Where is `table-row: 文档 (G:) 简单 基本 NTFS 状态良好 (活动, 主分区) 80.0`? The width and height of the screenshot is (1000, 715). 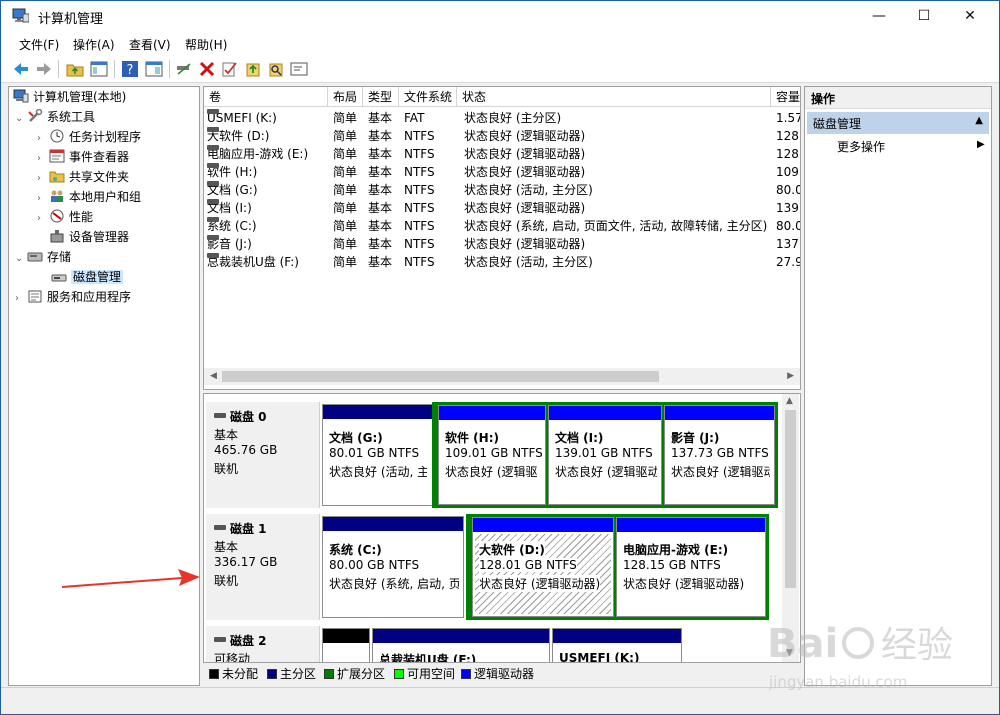 table-row: 文档 (G:) 简单 基本 NTFS 状态良好 (活动, 主分区) 80.0 is located at coordinates (502, 190).